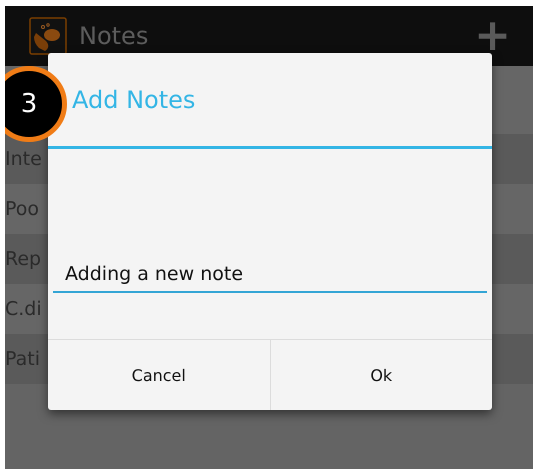  Describe the element at coordinates (23, 309) in the screenshot. I see `note-title: C.di` at that location.